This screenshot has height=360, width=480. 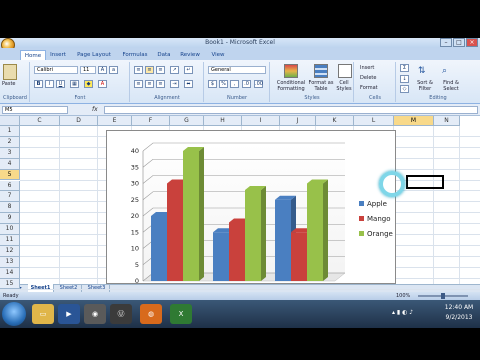 I want to click on row-header-7: 7, so click(x=10, y=197).